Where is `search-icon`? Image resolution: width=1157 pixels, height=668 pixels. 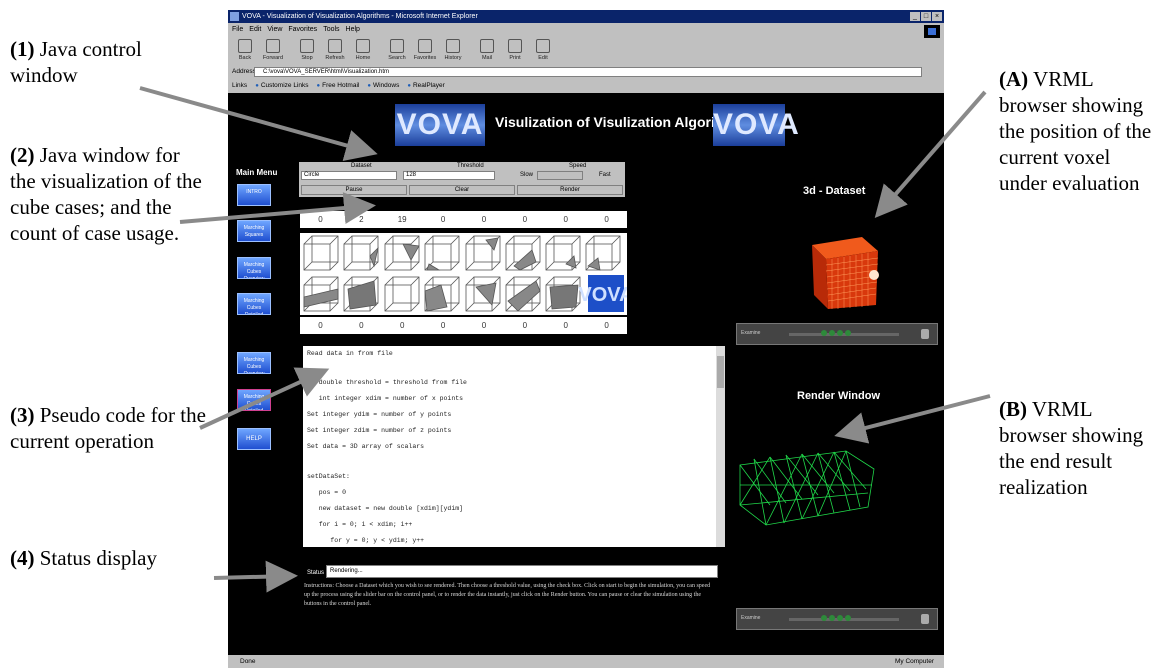 search-icon is located at coordinates (397, 46).